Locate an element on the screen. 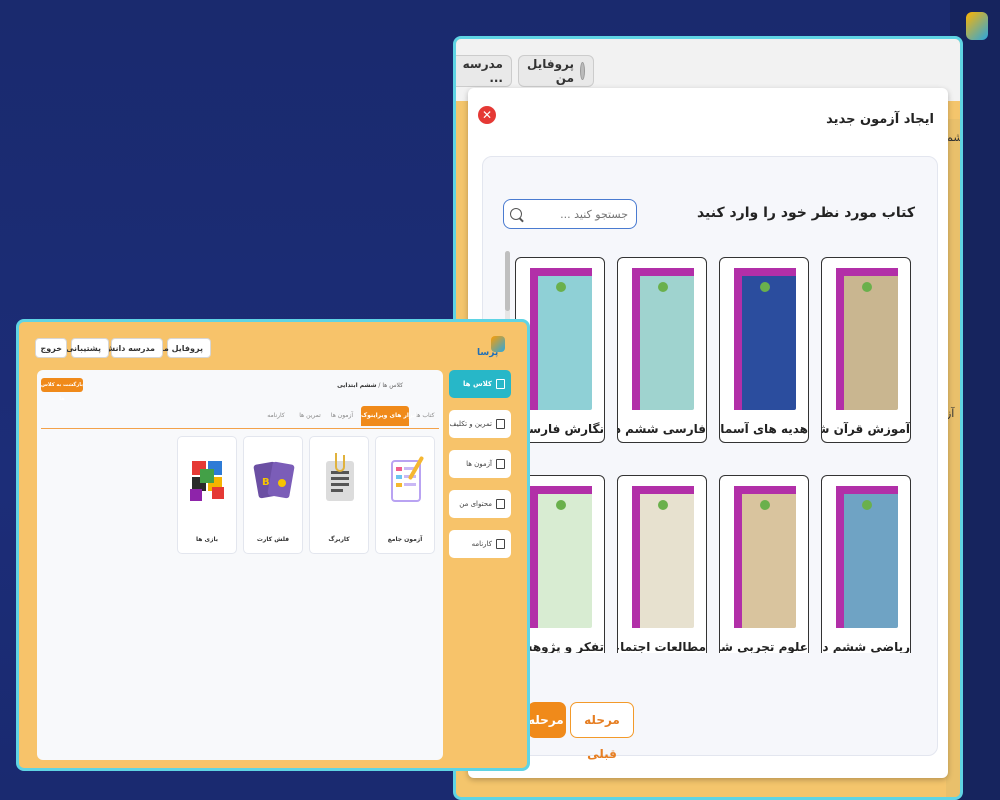 This screenshot has width=1000, height=800. school-label: مدرسه دانش is located at coordinates (129, 348).